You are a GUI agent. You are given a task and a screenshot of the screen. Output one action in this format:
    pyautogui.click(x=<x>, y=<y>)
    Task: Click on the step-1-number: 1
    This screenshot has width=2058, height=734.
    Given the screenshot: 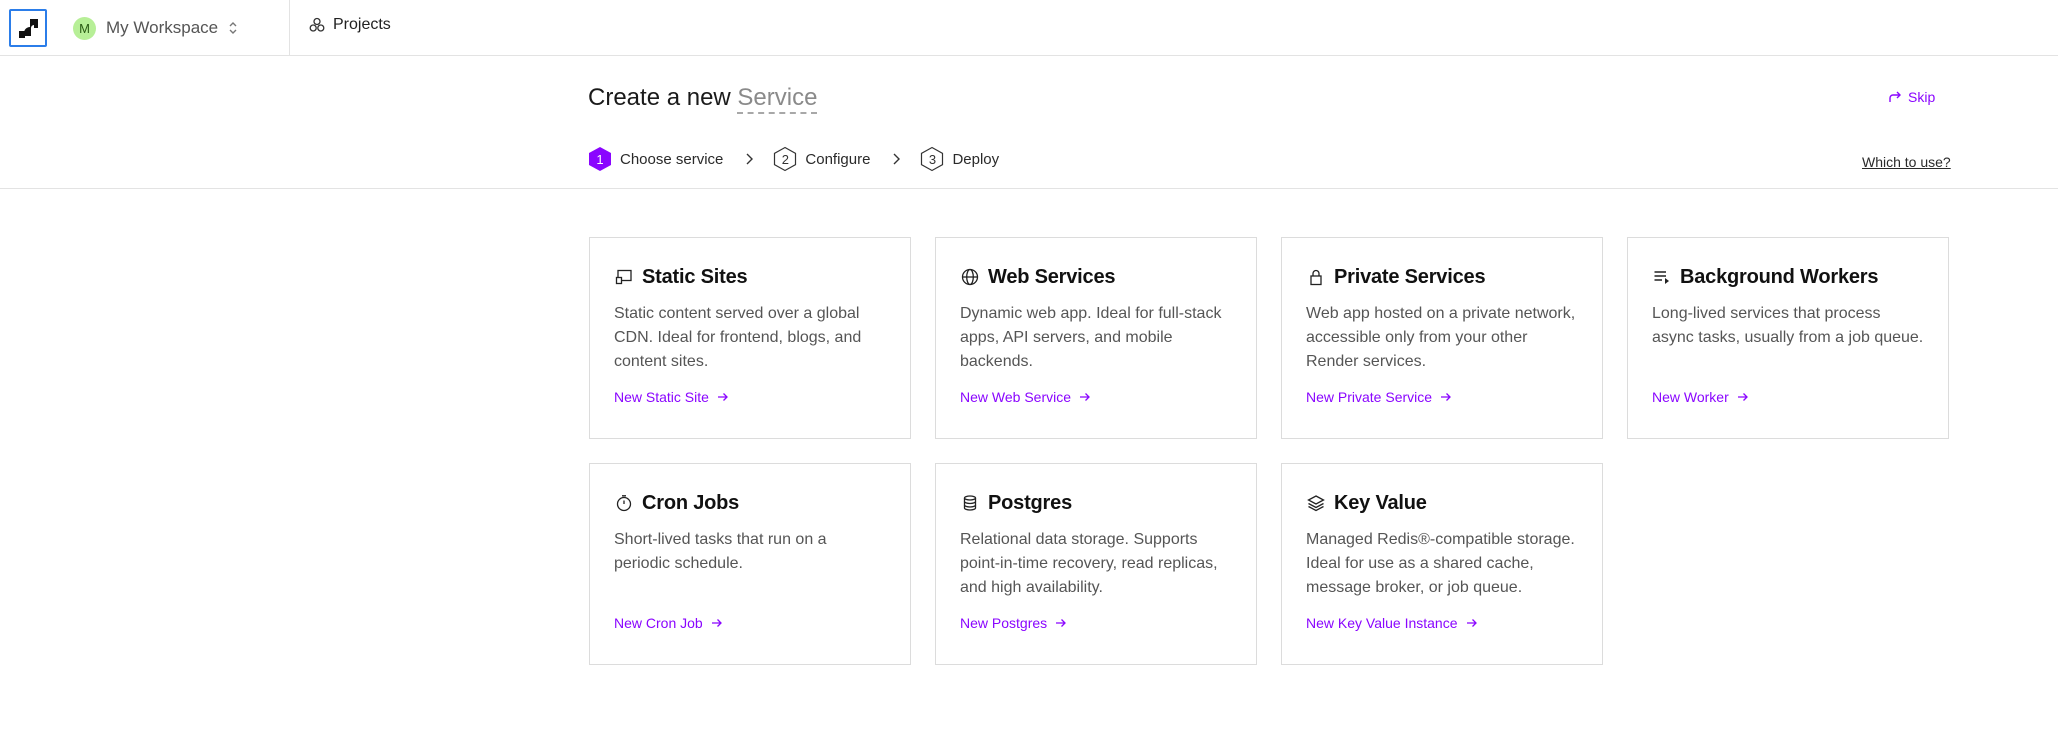 What is the action you would take?
    pyautogui.click(x=600, y=159)
    